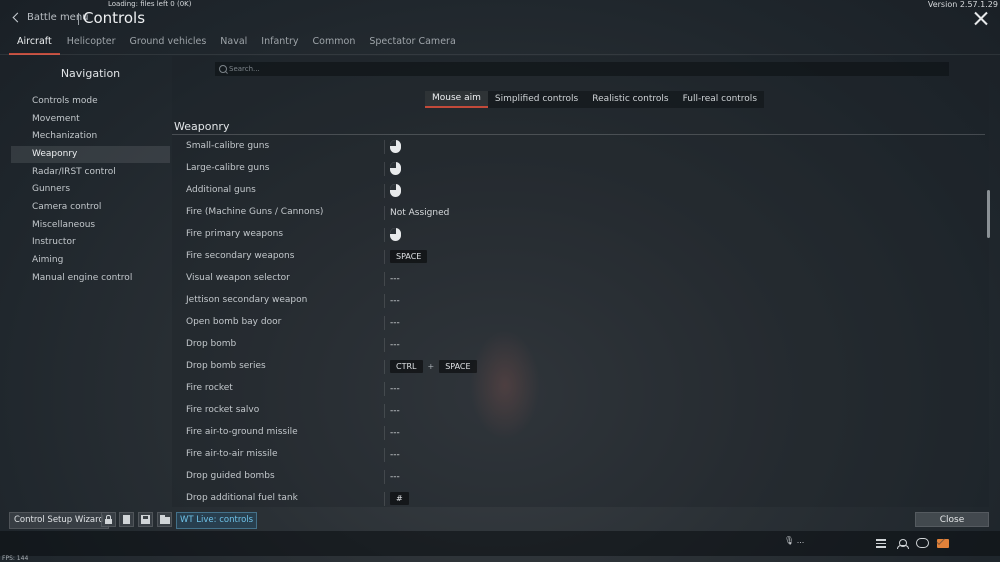  I want to click on binding-row: Fire air-to-air missile ---, so click(581, 454).